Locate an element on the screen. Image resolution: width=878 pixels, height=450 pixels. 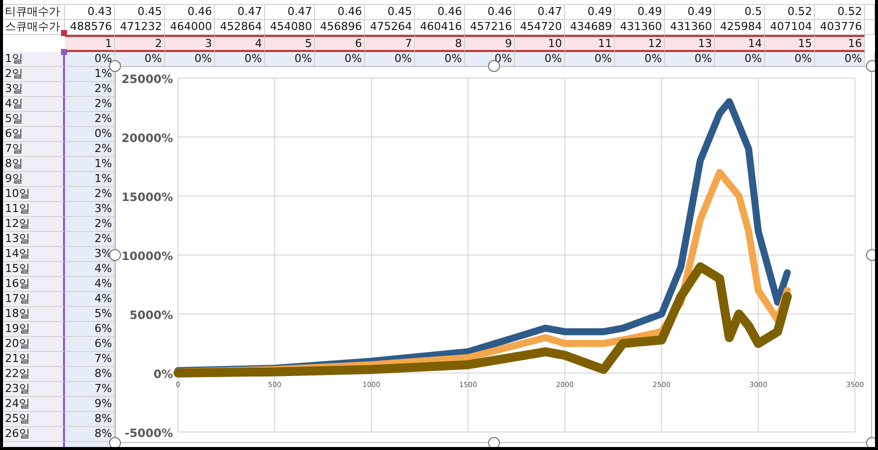
row-label: 11일 is located at coordinates (34, 209).